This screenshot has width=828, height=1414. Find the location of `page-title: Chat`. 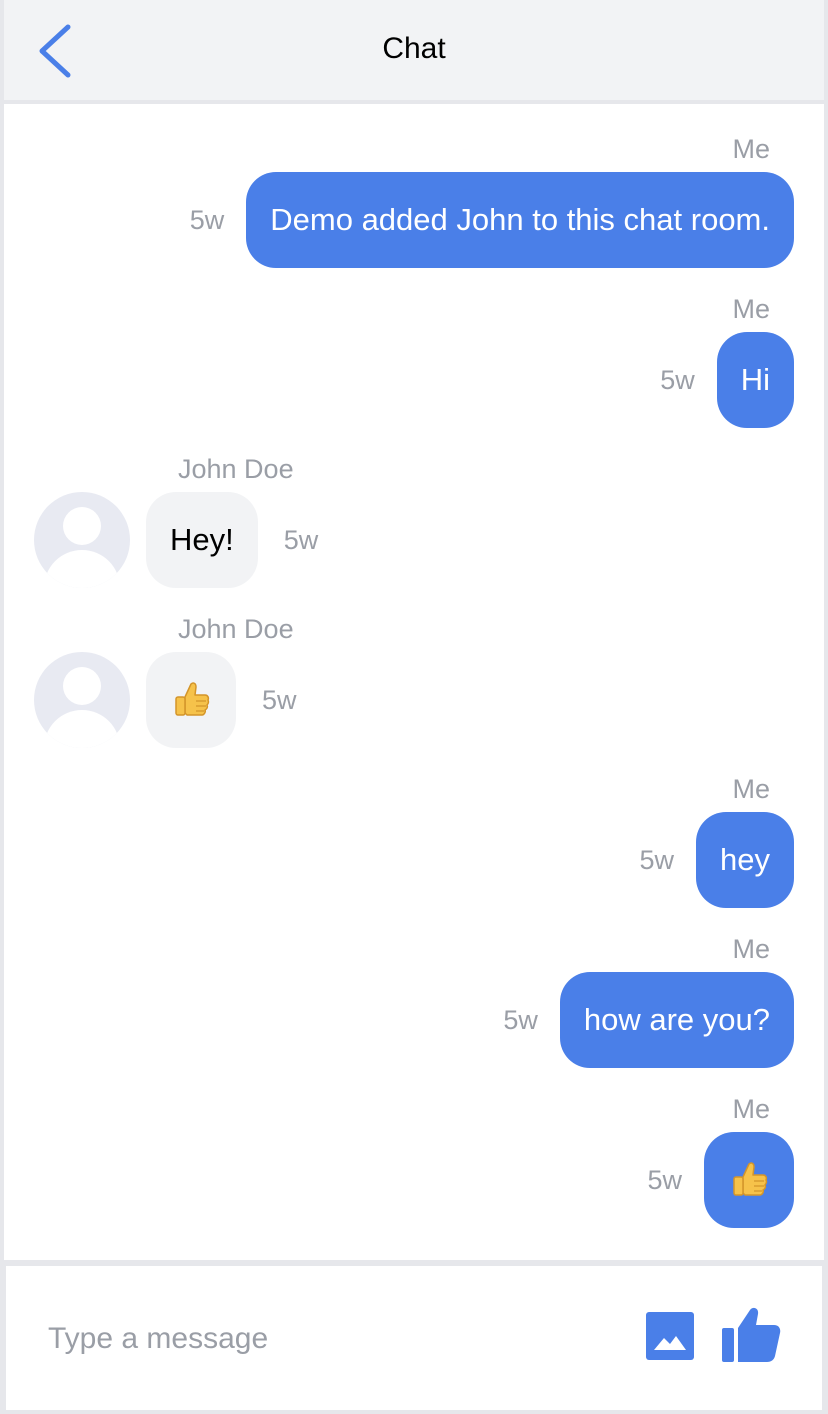

page-title: Chat is located at coordinates (414, 48).